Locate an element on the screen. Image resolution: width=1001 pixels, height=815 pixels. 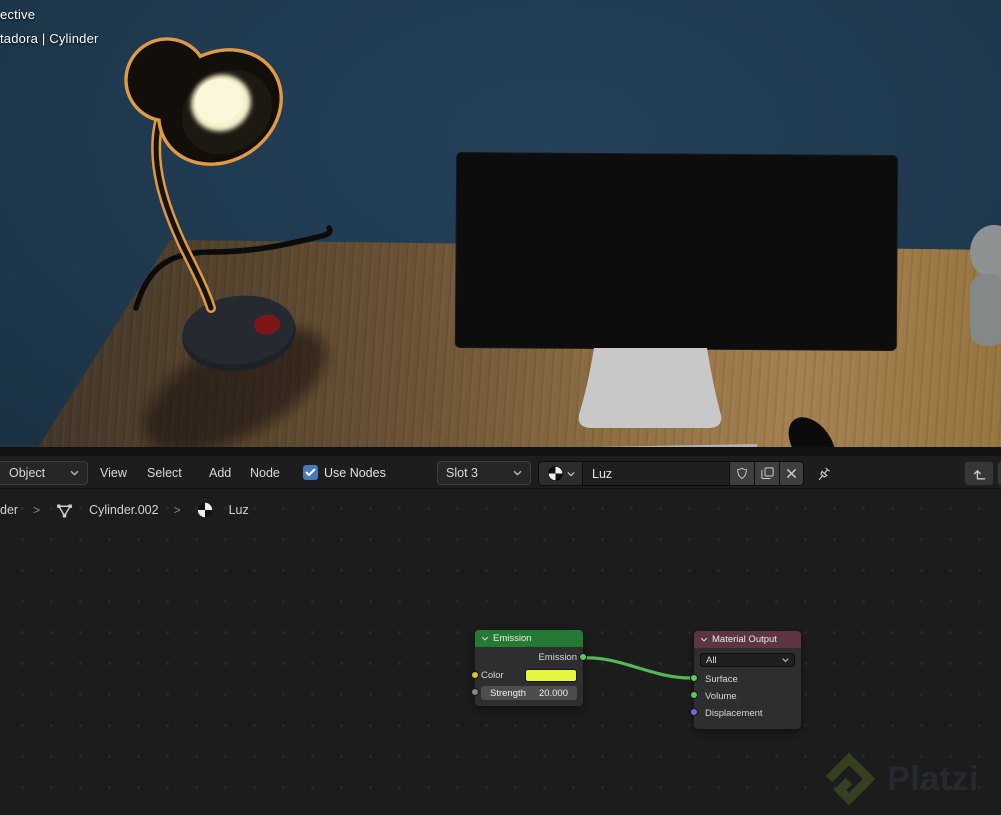
platzi-watermark-text: Platzi is located at coordinates (933, 778).